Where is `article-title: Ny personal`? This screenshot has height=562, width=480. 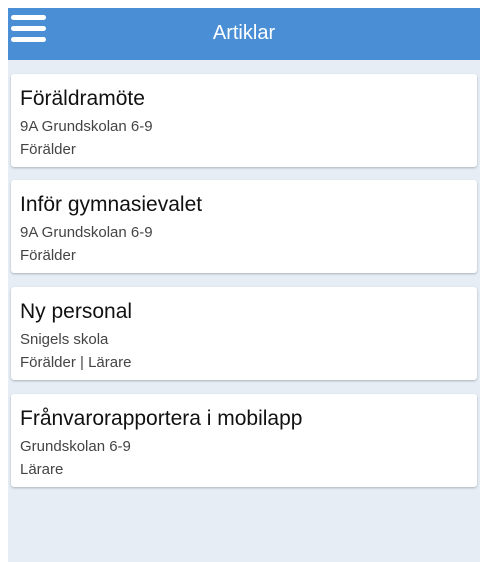 article-title: Ny personal is located at coordinates (76, 311).